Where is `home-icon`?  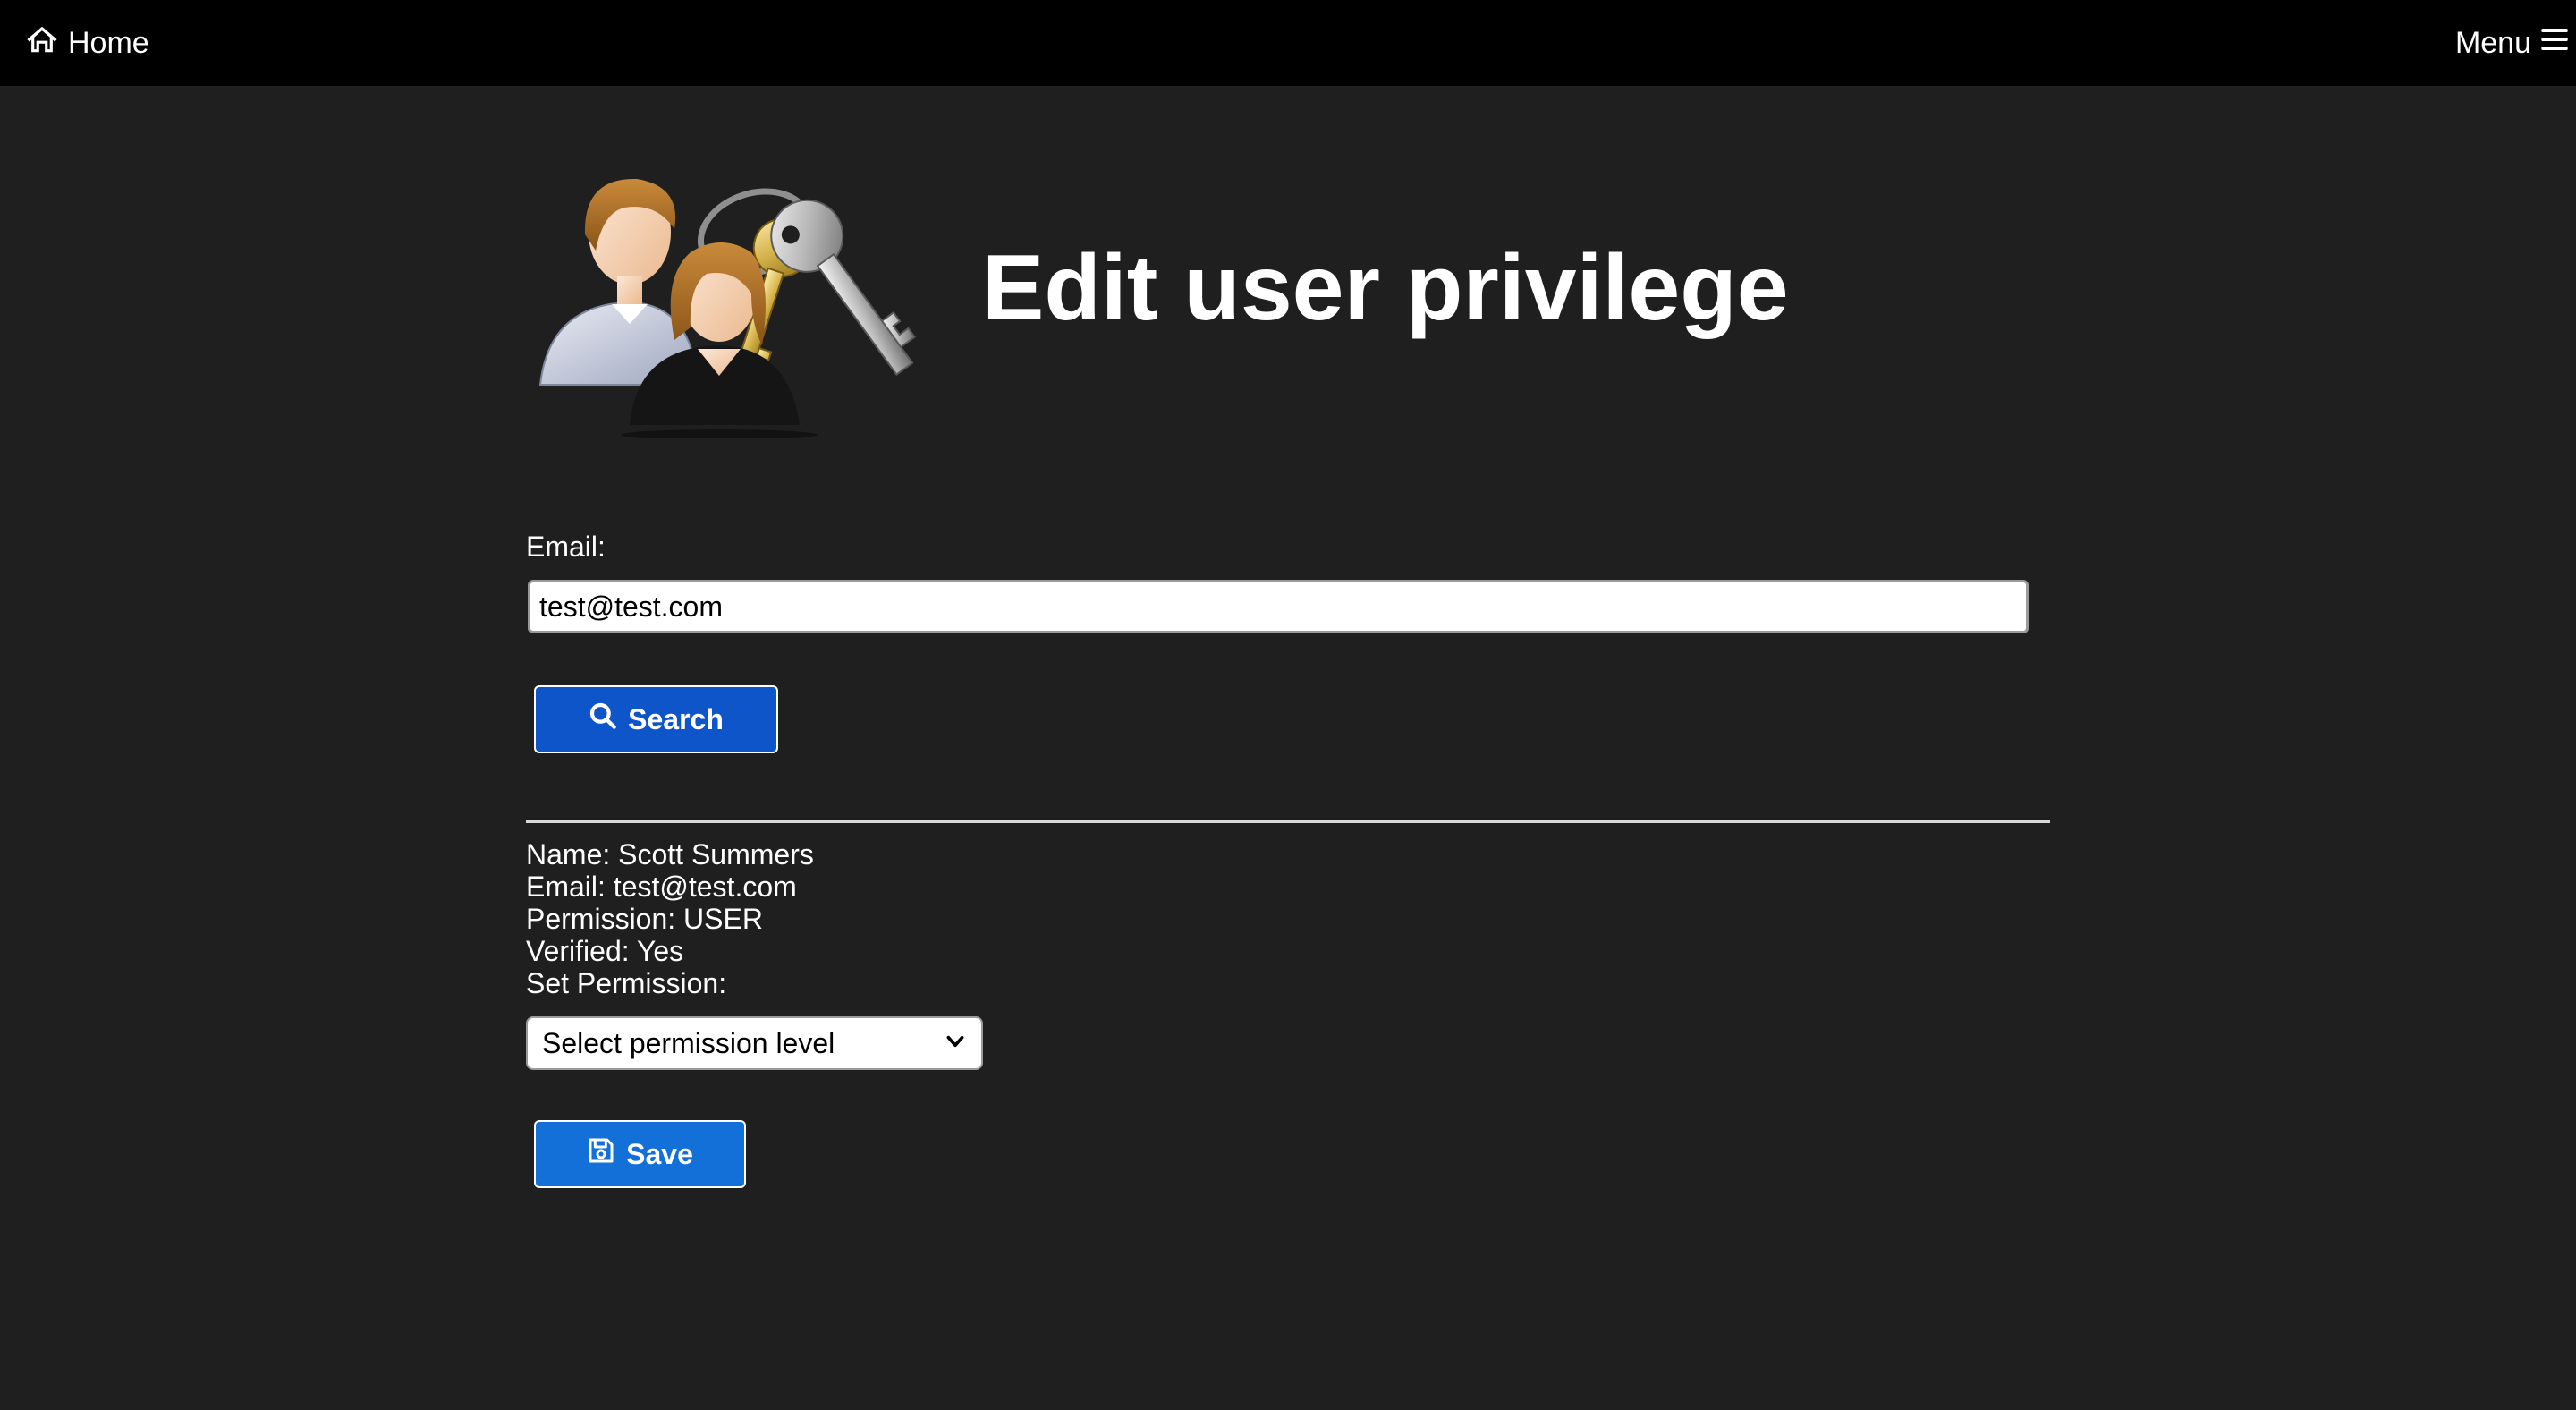 home-icon is located at coordinates (42, 43).